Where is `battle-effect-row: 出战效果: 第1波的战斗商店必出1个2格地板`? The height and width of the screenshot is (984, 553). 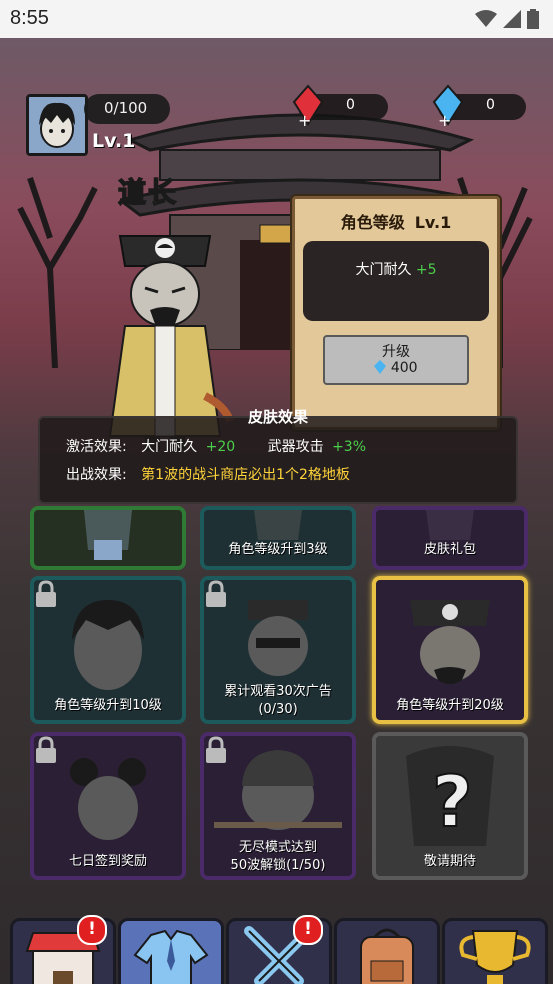 battle-effect-row: 出战效果: 第1波的战斗商店必出1个2格地板 is located at coordinates (208, 474).